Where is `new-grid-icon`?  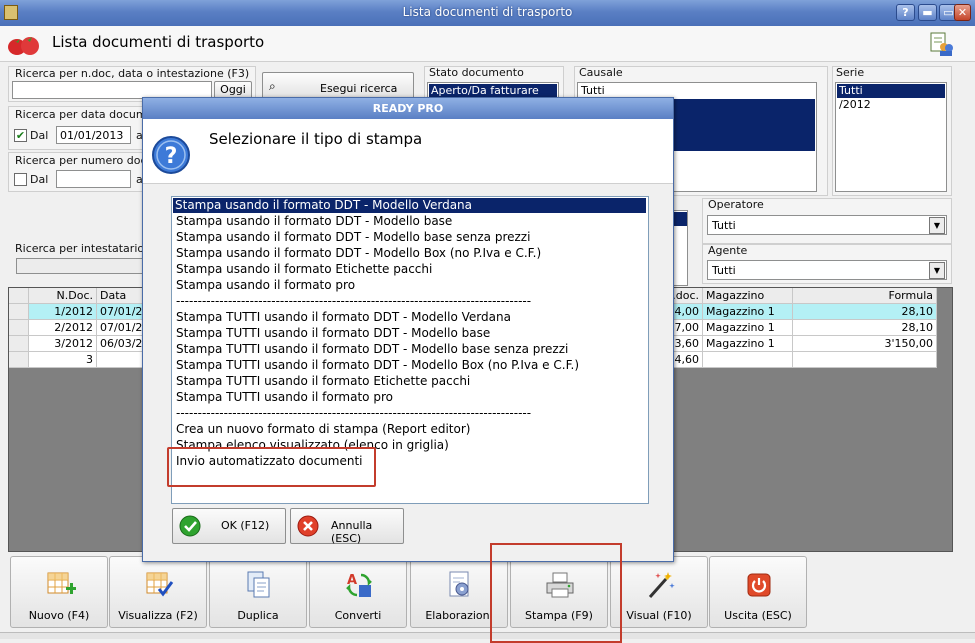 new-grid-icon is located at coordinates (61, 583).